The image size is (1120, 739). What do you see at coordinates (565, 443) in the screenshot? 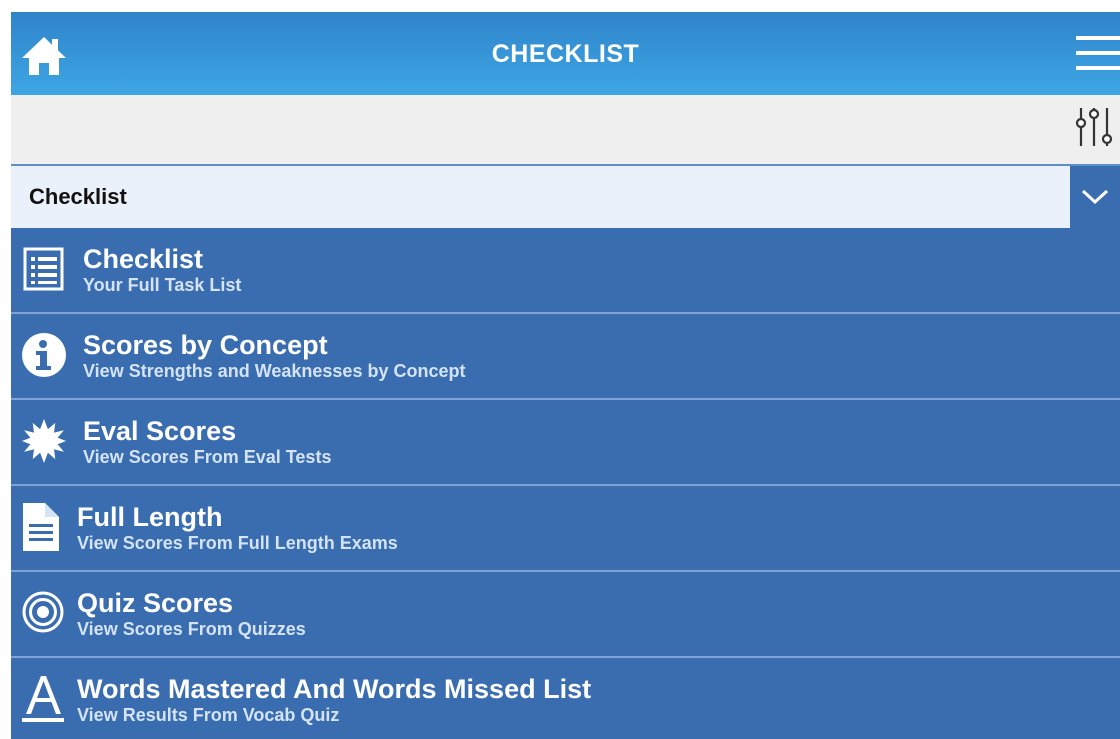
I see `menu-item-eval-scores: Eval Scores View Scores From Eval Tests` at bounding box center [565, 443].